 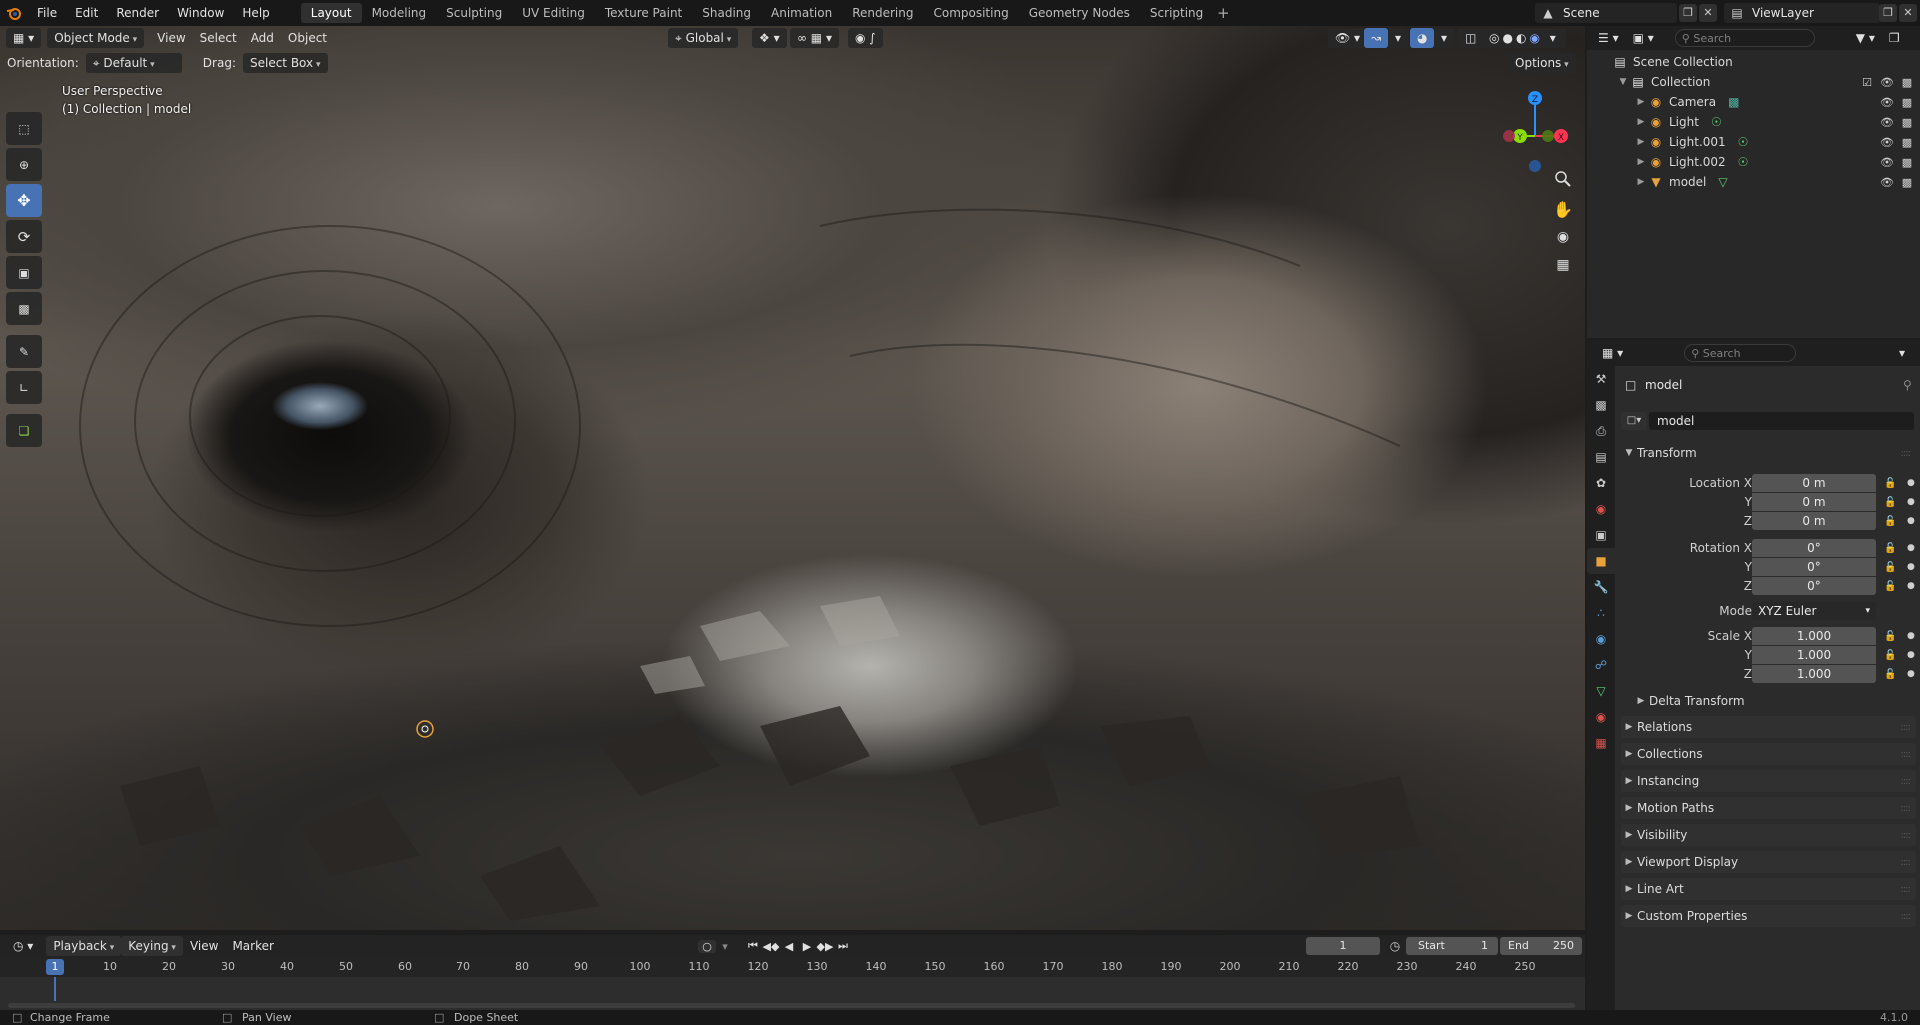 What do you see at coordinates (24, 128) in the screenshot?
I see `select-box-tool: ⬚` at bounding box center [24, 128].